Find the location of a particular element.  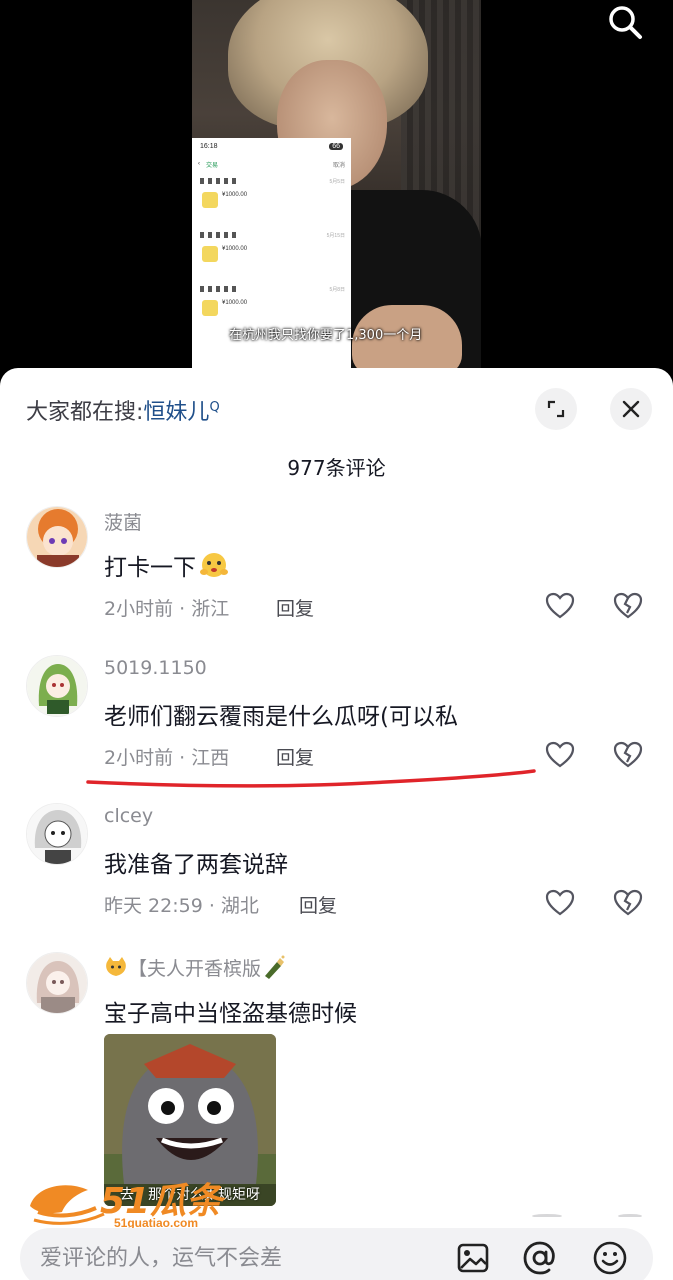

comment-text: 宝子高中当怪盗基德时候 is located at coordinates (230, 1014).